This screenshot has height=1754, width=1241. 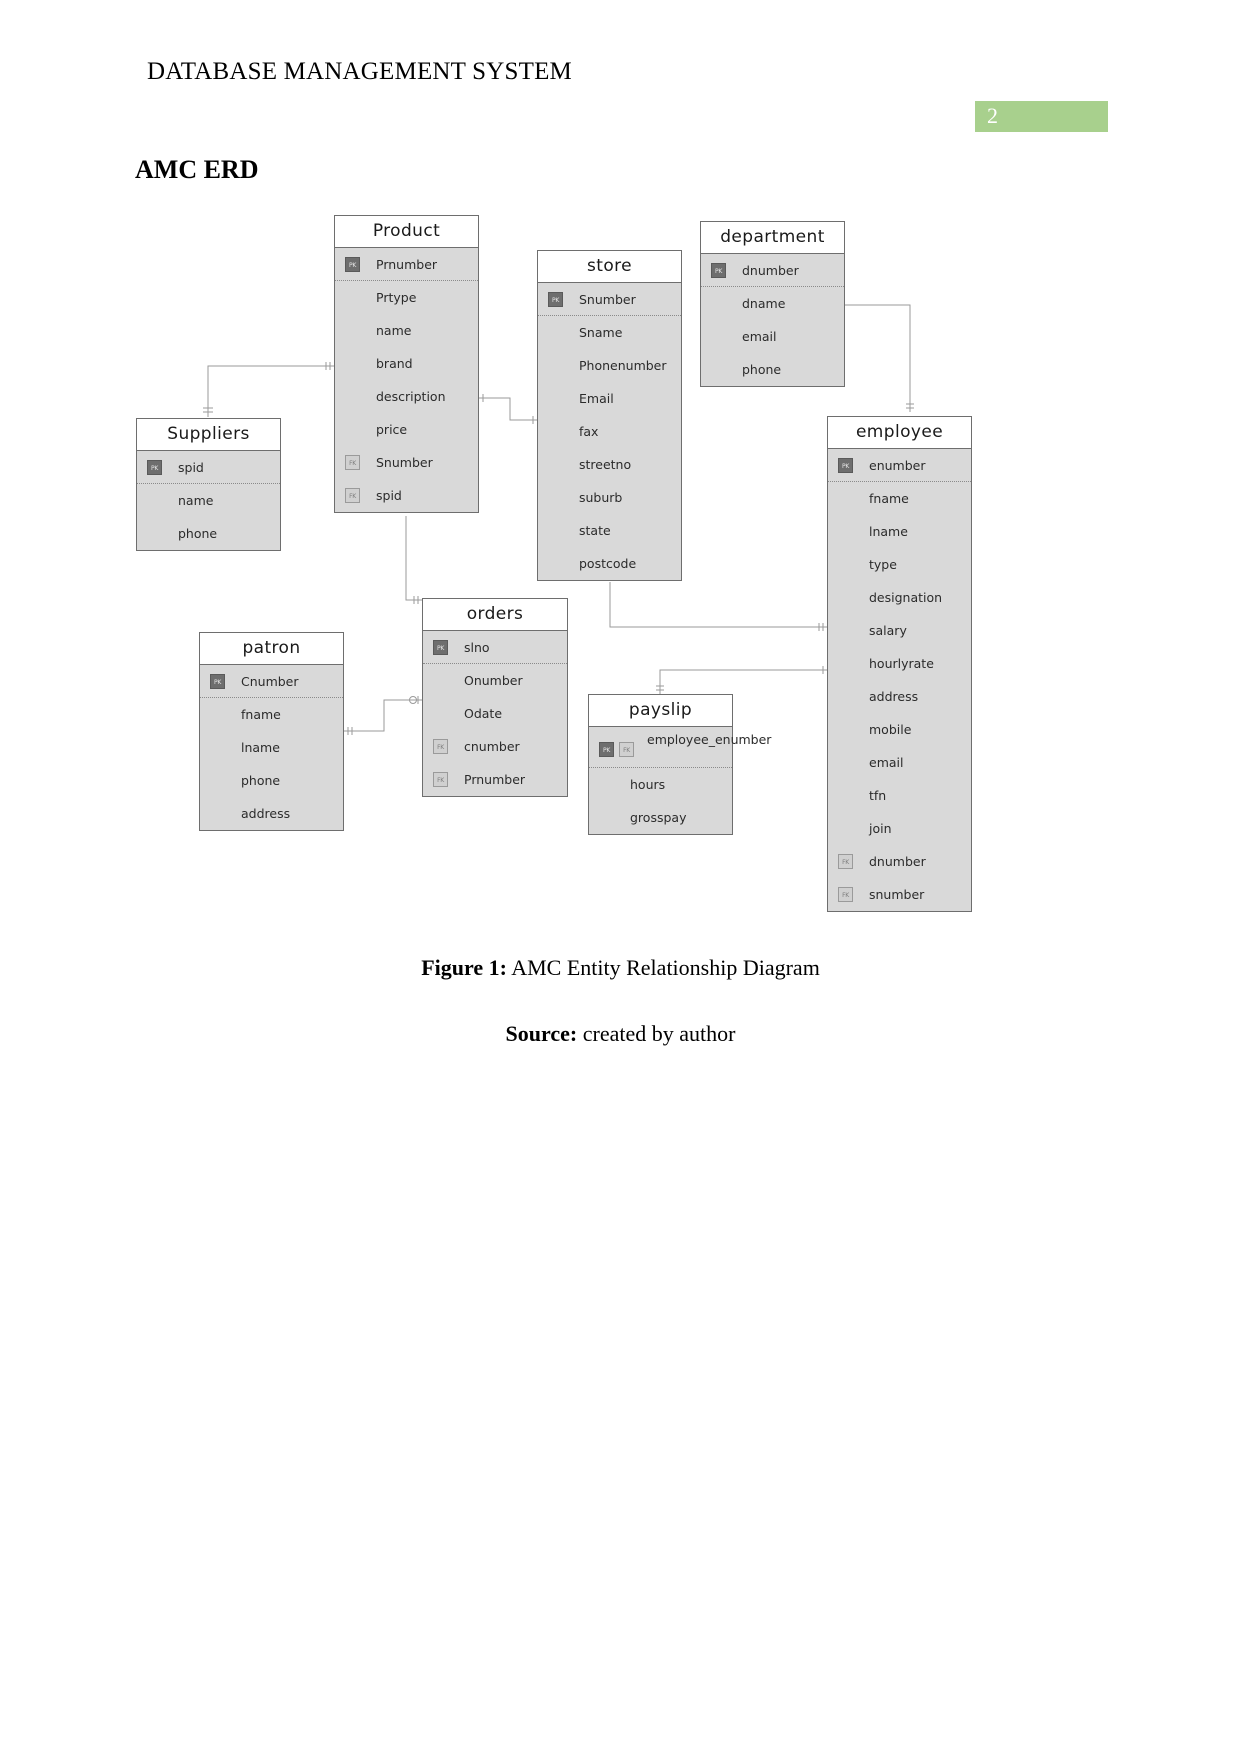 I want to click on connector-product-orders, so click(x=413, y=558).